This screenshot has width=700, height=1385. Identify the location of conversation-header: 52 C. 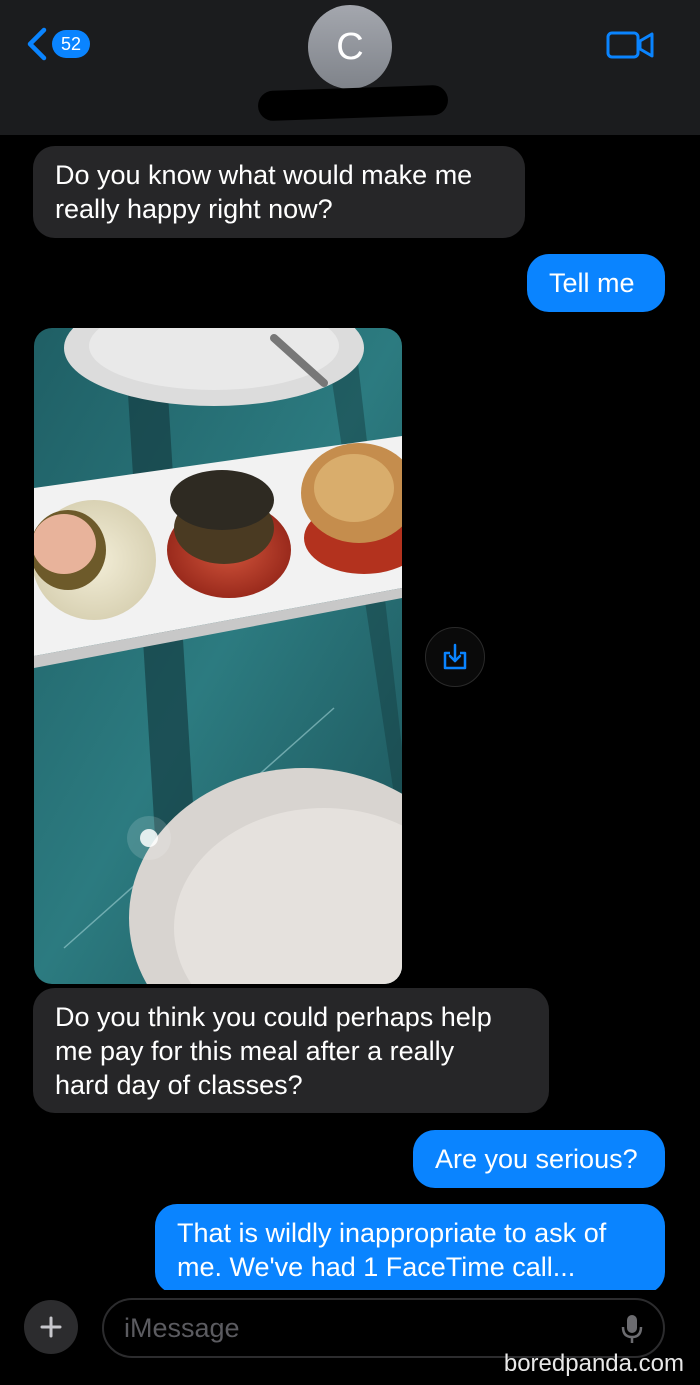
(350, 67).